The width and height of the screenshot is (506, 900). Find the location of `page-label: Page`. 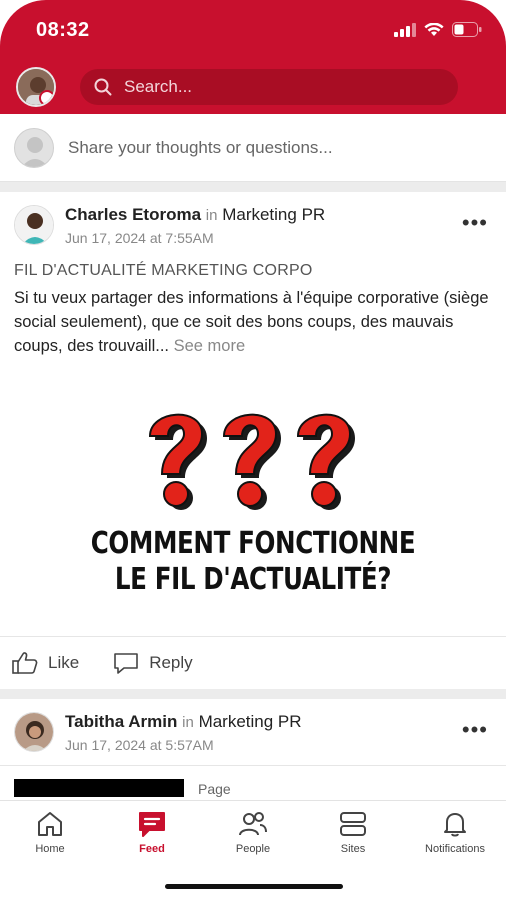

page-label: Page is located at coordinates (214, 789).